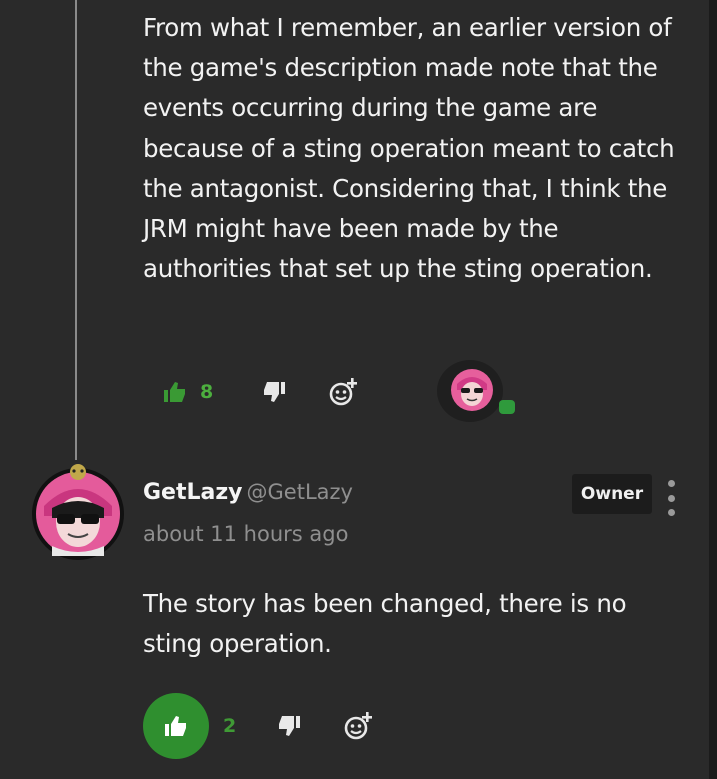 Image resolution: width=717 pixels, height=779 pixels. What do you see at coordinates (207, 392) in the screenshot?
I see `like-count: 8` at bounding box center [207, 392].